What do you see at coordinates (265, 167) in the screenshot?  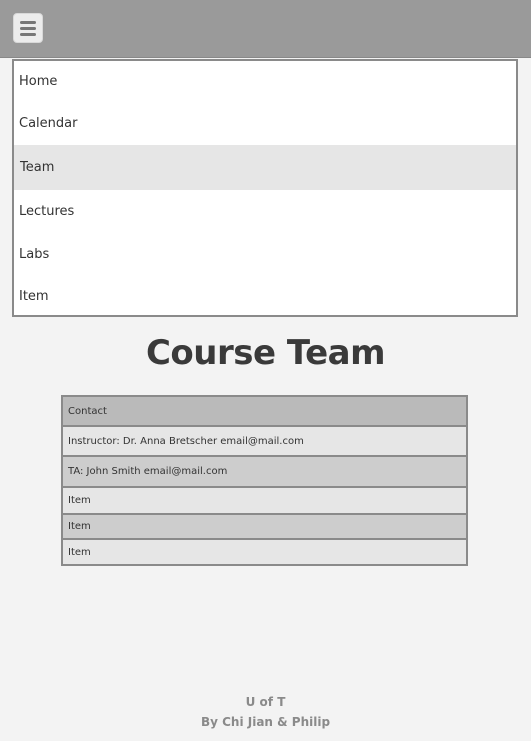 I see `nav-item-team: Team` at bounding box center [265, 167].